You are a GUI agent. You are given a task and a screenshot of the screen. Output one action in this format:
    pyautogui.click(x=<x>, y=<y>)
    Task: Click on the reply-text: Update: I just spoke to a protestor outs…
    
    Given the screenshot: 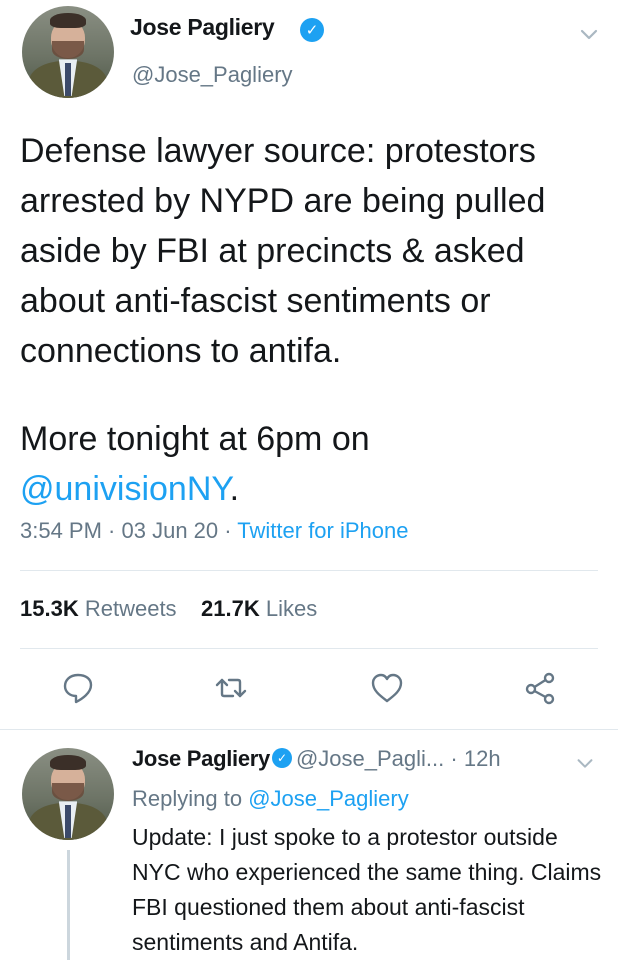 What is the action you would take?
    pyautogui.click(x=367, y=889)
    